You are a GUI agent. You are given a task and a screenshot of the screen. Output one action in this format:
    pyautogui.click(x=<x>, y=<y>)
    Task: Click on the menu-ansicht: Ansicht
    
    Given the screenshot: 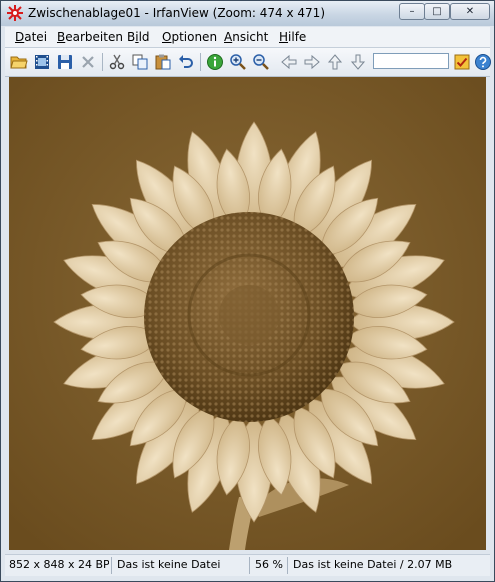 What is the action you would take?
    pyautogui.click(x=246, y=37)
    